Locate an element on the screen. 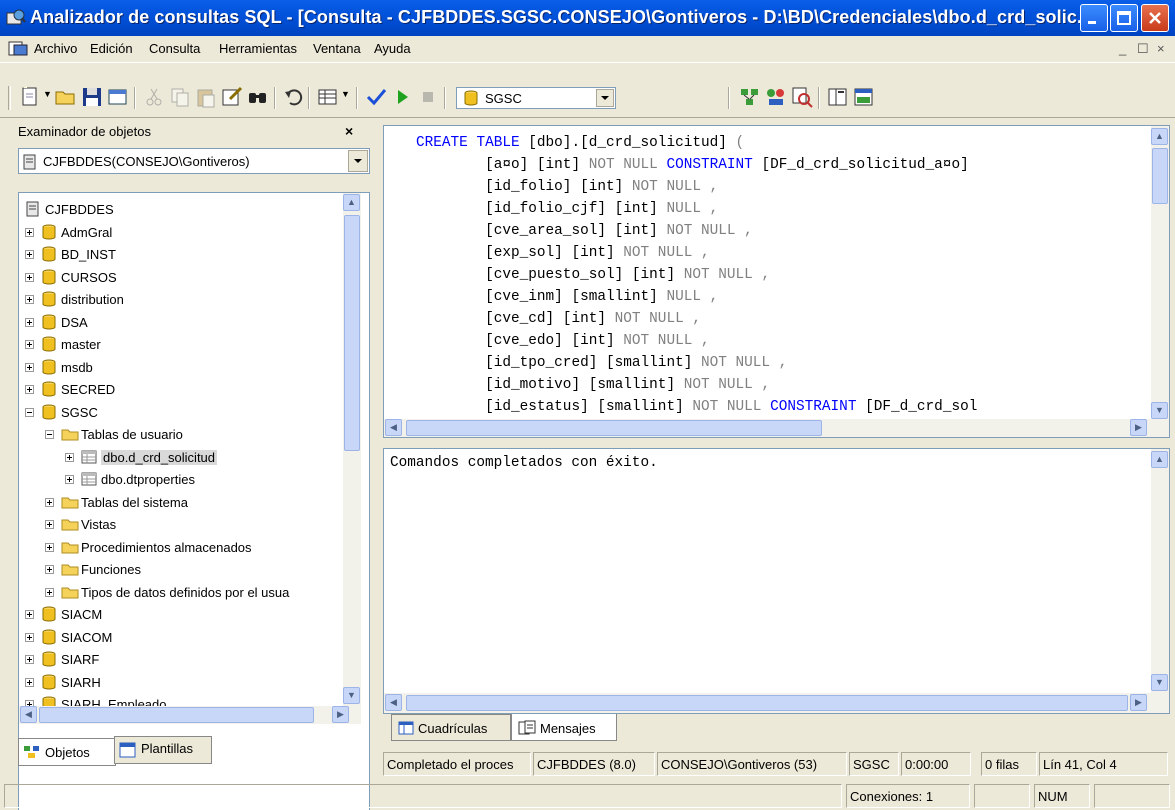  server-select: CJFBDDES(CONSEJO\Gontiveros) is located at coordinates (194, 161).